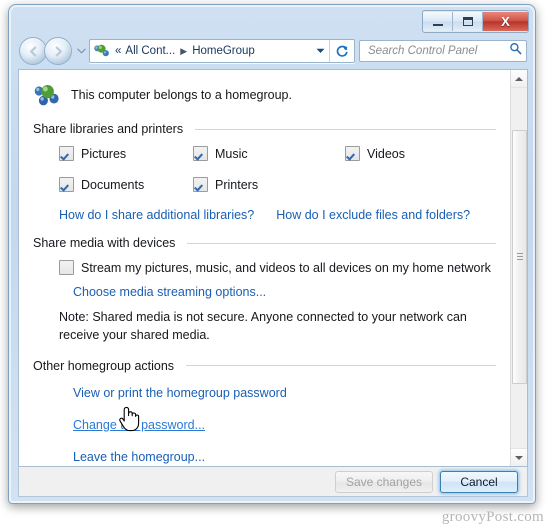 The height and width of the screenshot is (528, 552). Describe the element at coordinates (66, 153) in the screenshot. I see `pictures-checkbox` at that location.